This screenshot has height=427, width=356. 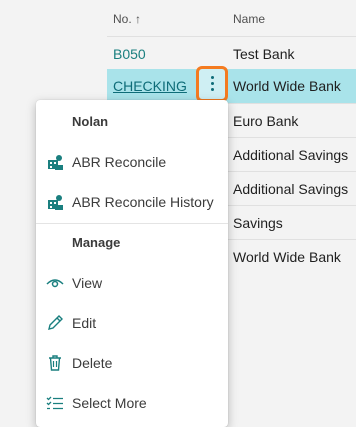 I want to click on row-name: Savings, so click(x=258, y=223).